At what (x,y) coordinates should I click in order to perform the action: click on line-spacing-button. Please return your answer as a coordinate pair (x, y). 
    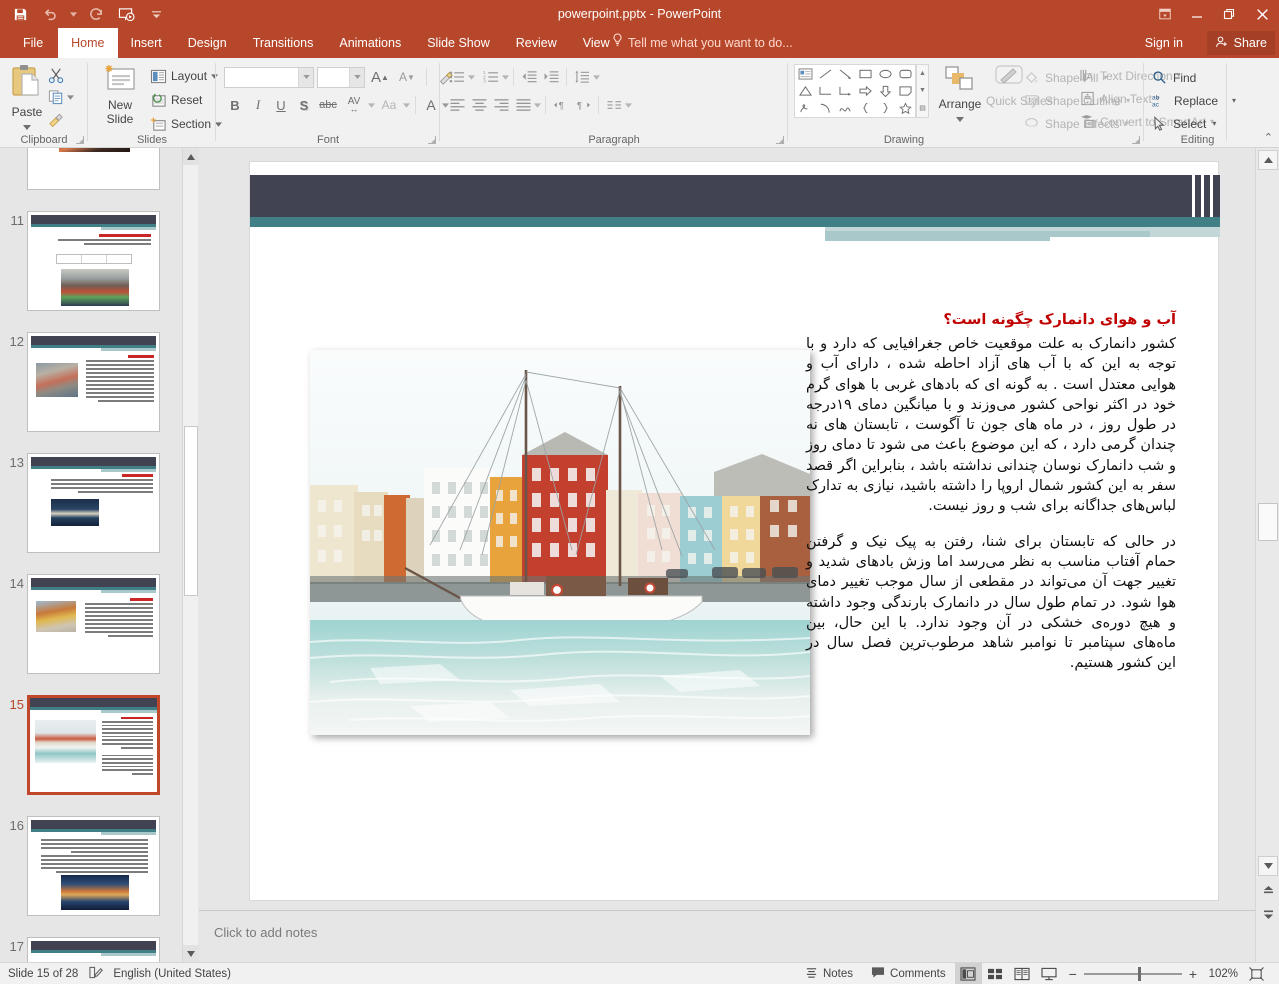
    Looking at the image, I should click on (582, 77).